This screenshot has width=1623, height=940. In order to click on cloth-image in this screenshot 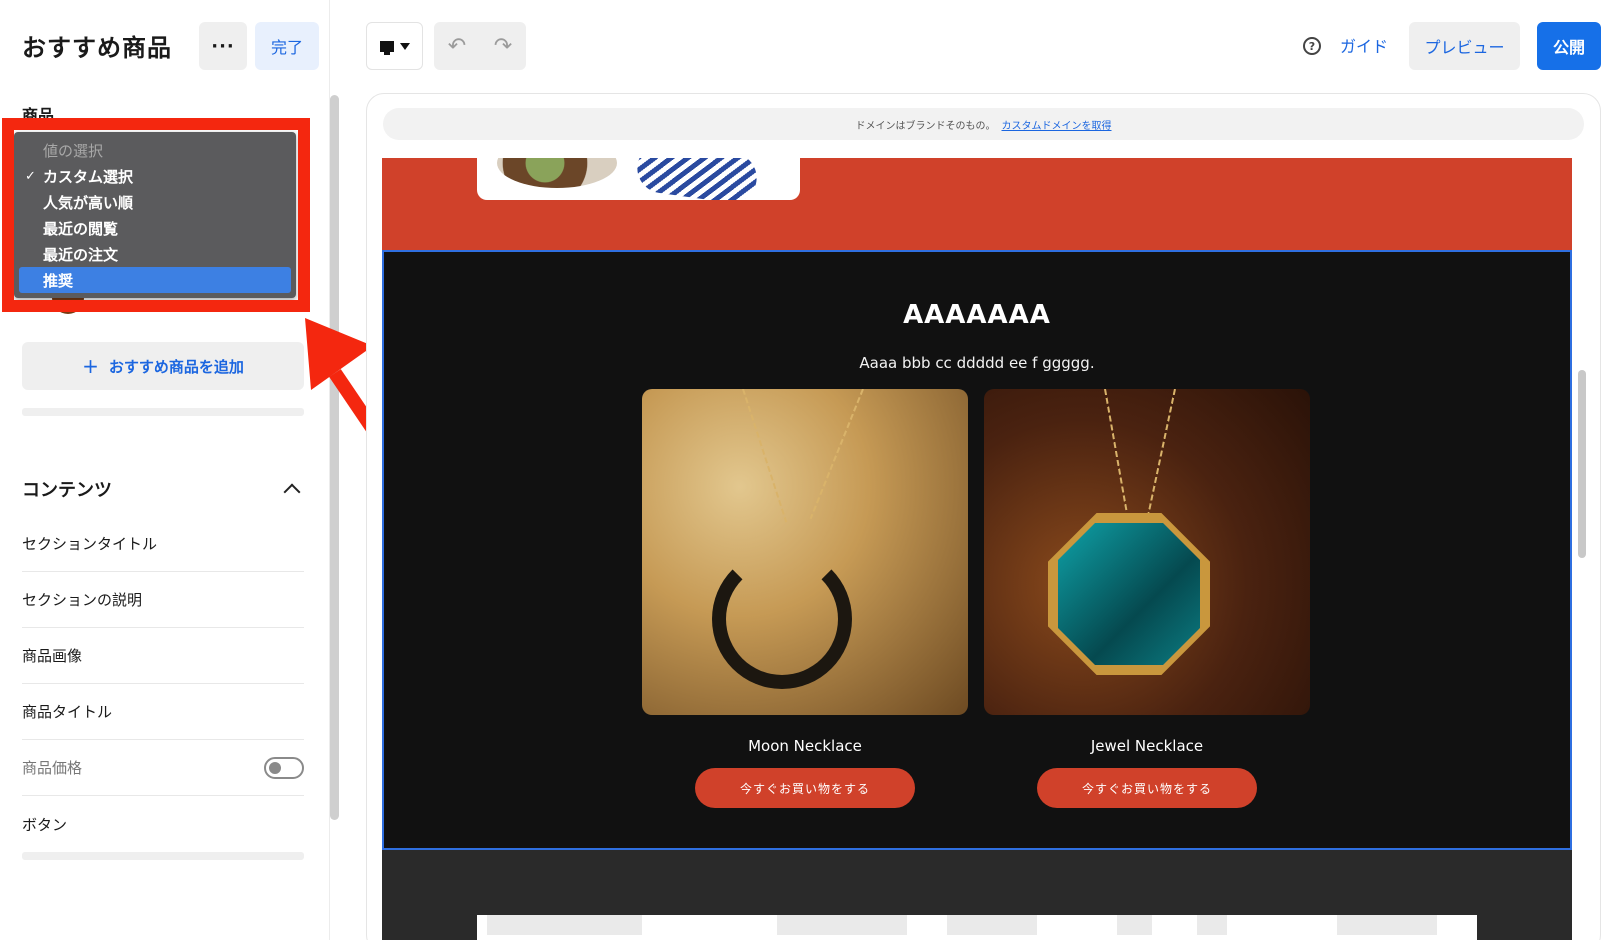, I will do `click(697, 179)`.